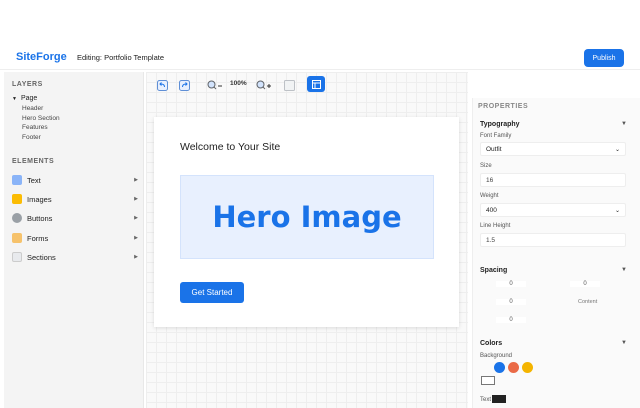 This screenshot has width=640, height=408. Describe the element at coordinates (553, 240) in the screenshot. I see `line-height-input: 1.5` at that location.